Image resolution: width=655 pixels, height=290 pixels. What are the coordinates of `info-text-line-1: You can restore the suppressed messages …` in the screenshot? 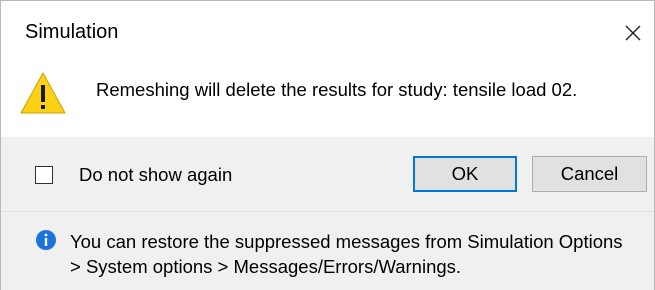 It's located at (346, 241).